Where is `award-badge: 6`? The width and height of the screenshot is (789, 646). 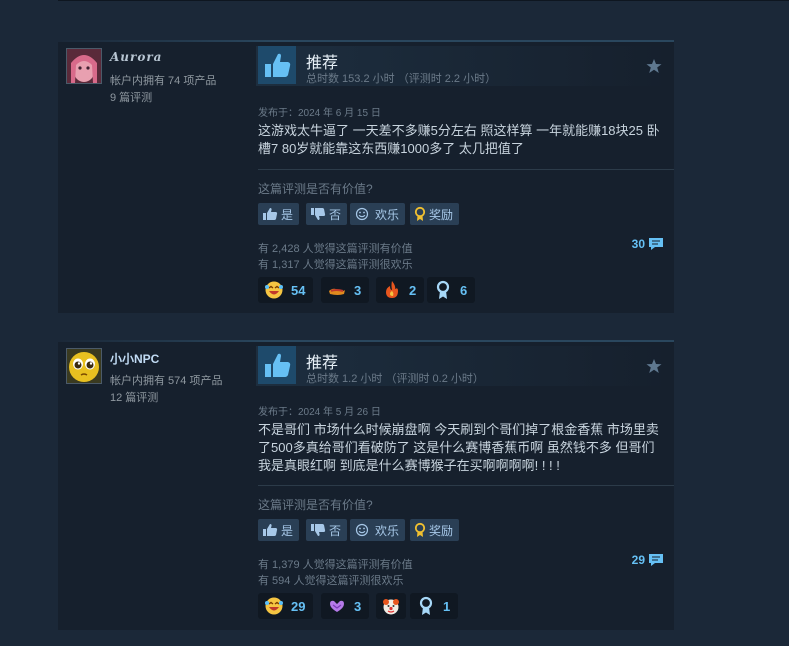
award-badge: 6 is located at coordinates (451, 290).